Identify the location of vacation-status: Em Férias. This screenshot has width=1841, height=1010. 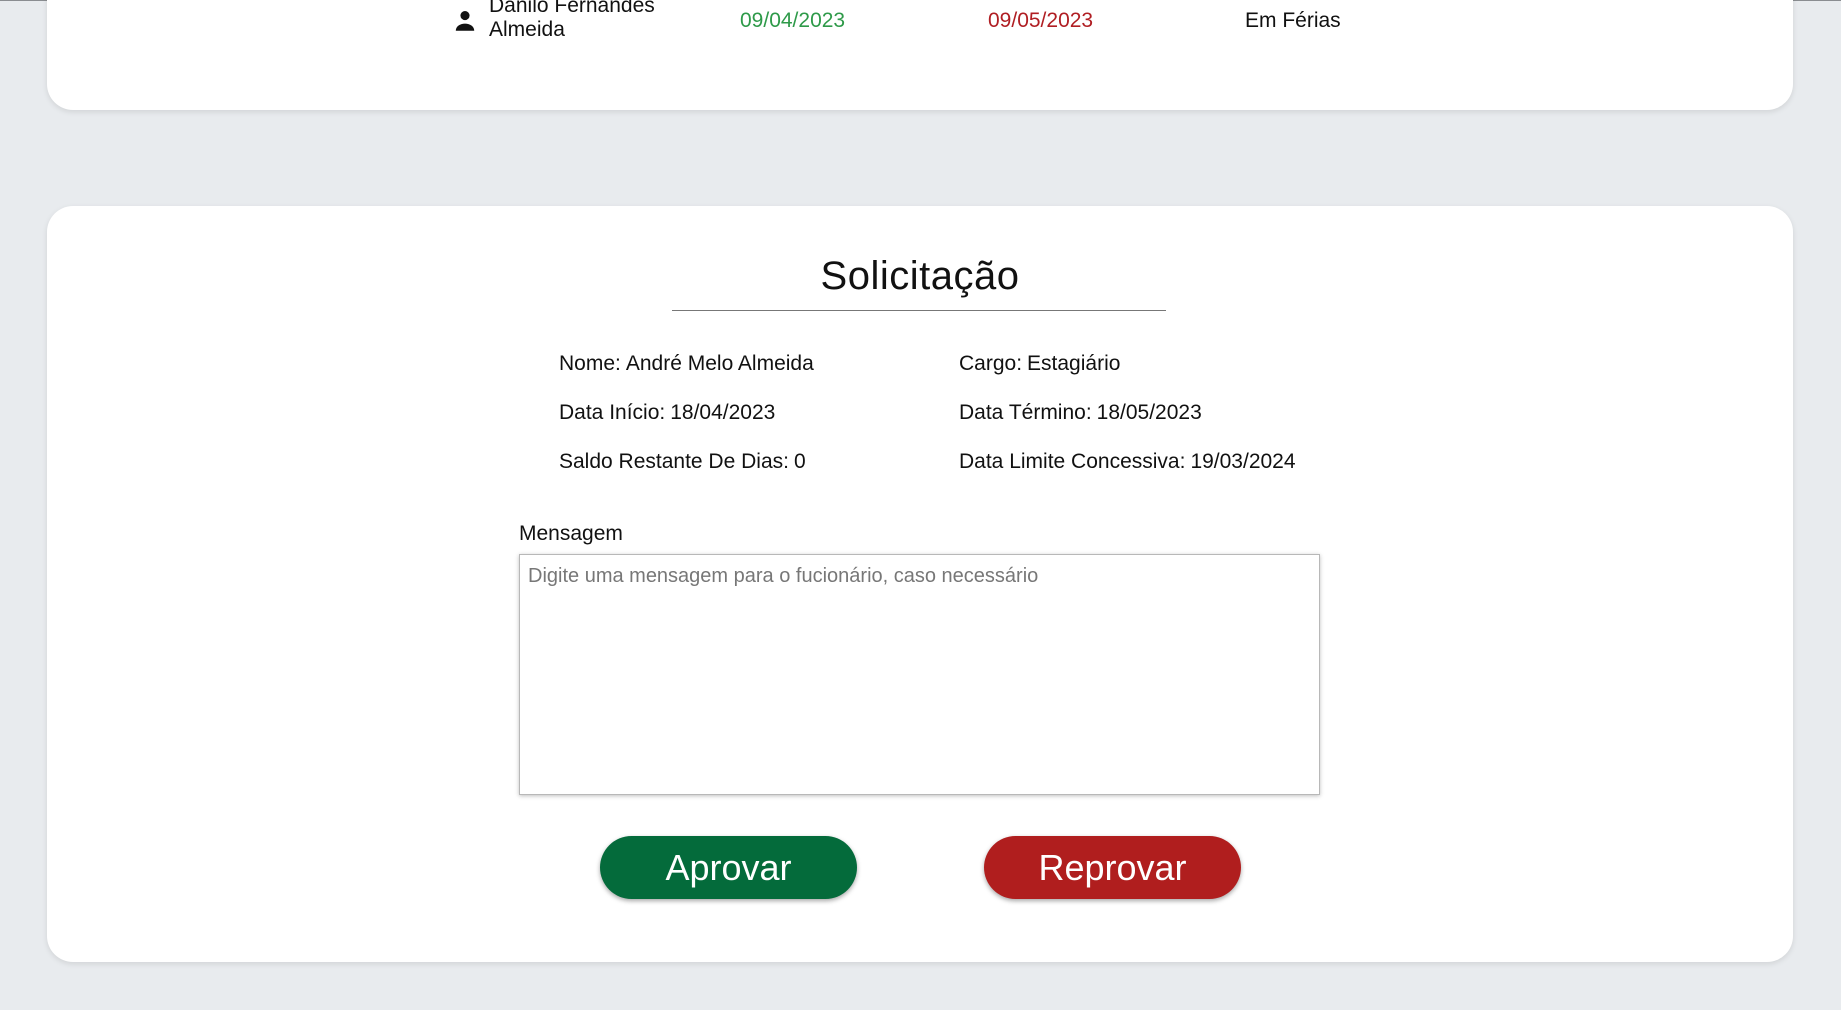
(1293, 20).